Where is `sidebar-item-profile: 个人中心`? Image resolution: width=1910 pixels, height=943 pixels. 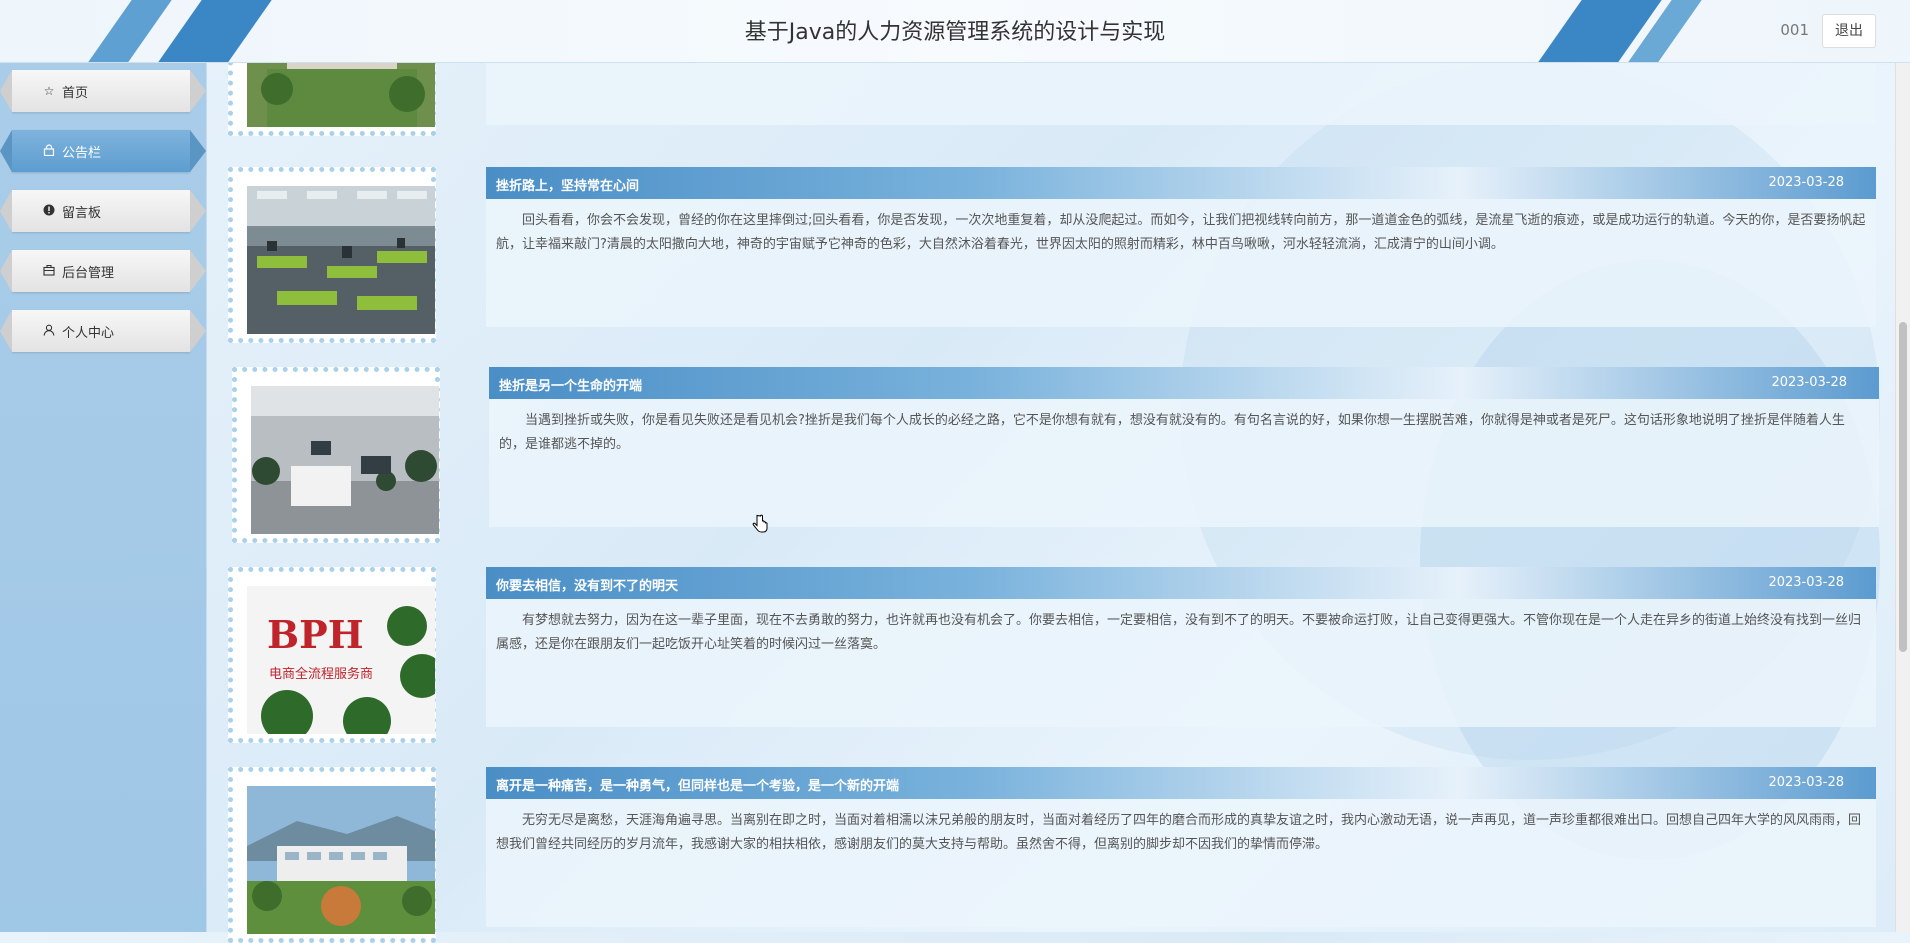
sidebar-item-profile: 个人中心 is located at coordinates (103, 331).